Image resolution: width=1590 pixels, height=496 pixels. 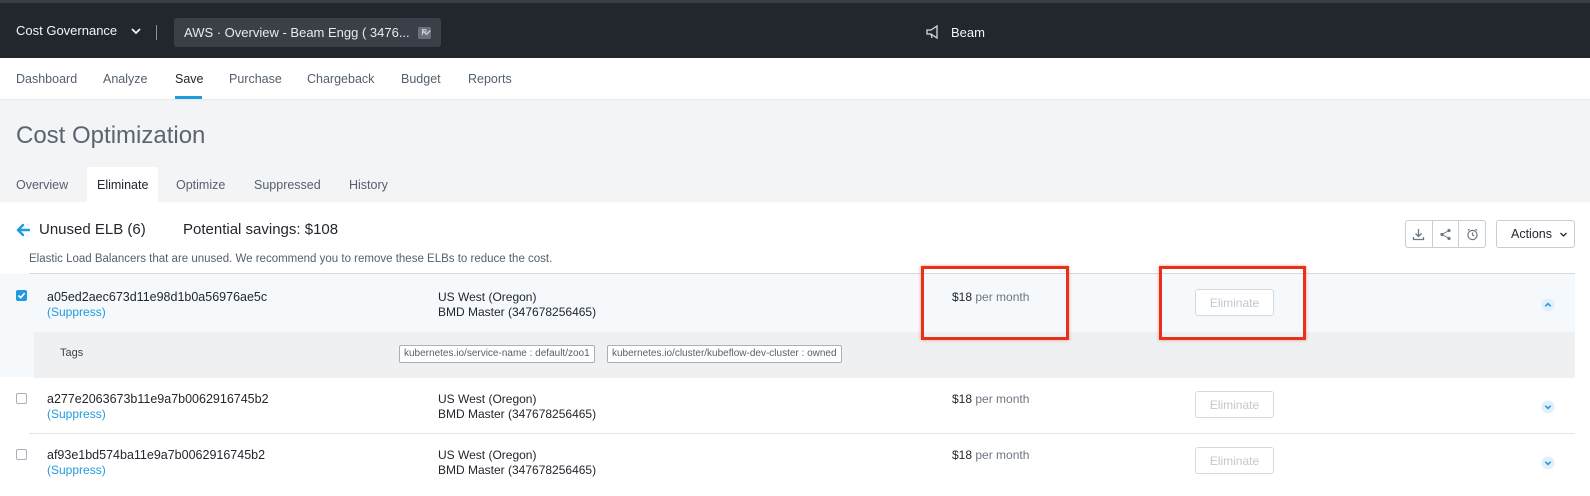 I want to click on app-switcher: Cost Governance, so click(x=79, y=30).